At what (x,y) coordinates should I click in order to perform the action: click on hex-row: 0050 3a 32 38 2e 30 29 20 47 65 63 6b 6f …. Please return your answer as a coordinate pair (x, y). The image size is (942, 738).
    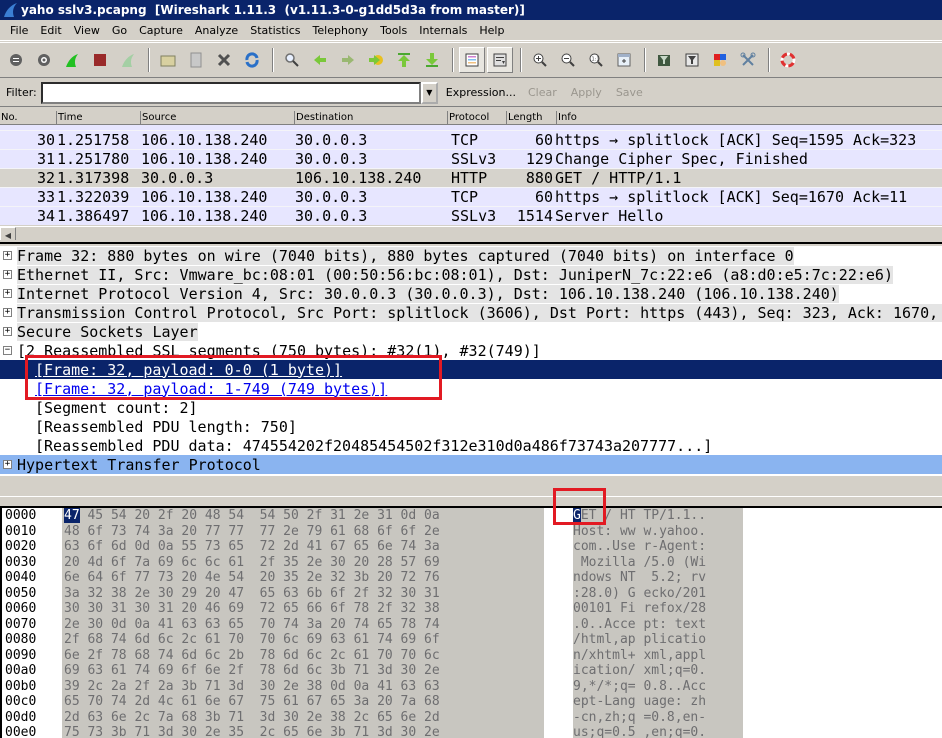
    Looking at the image, I should click on (471, 593).